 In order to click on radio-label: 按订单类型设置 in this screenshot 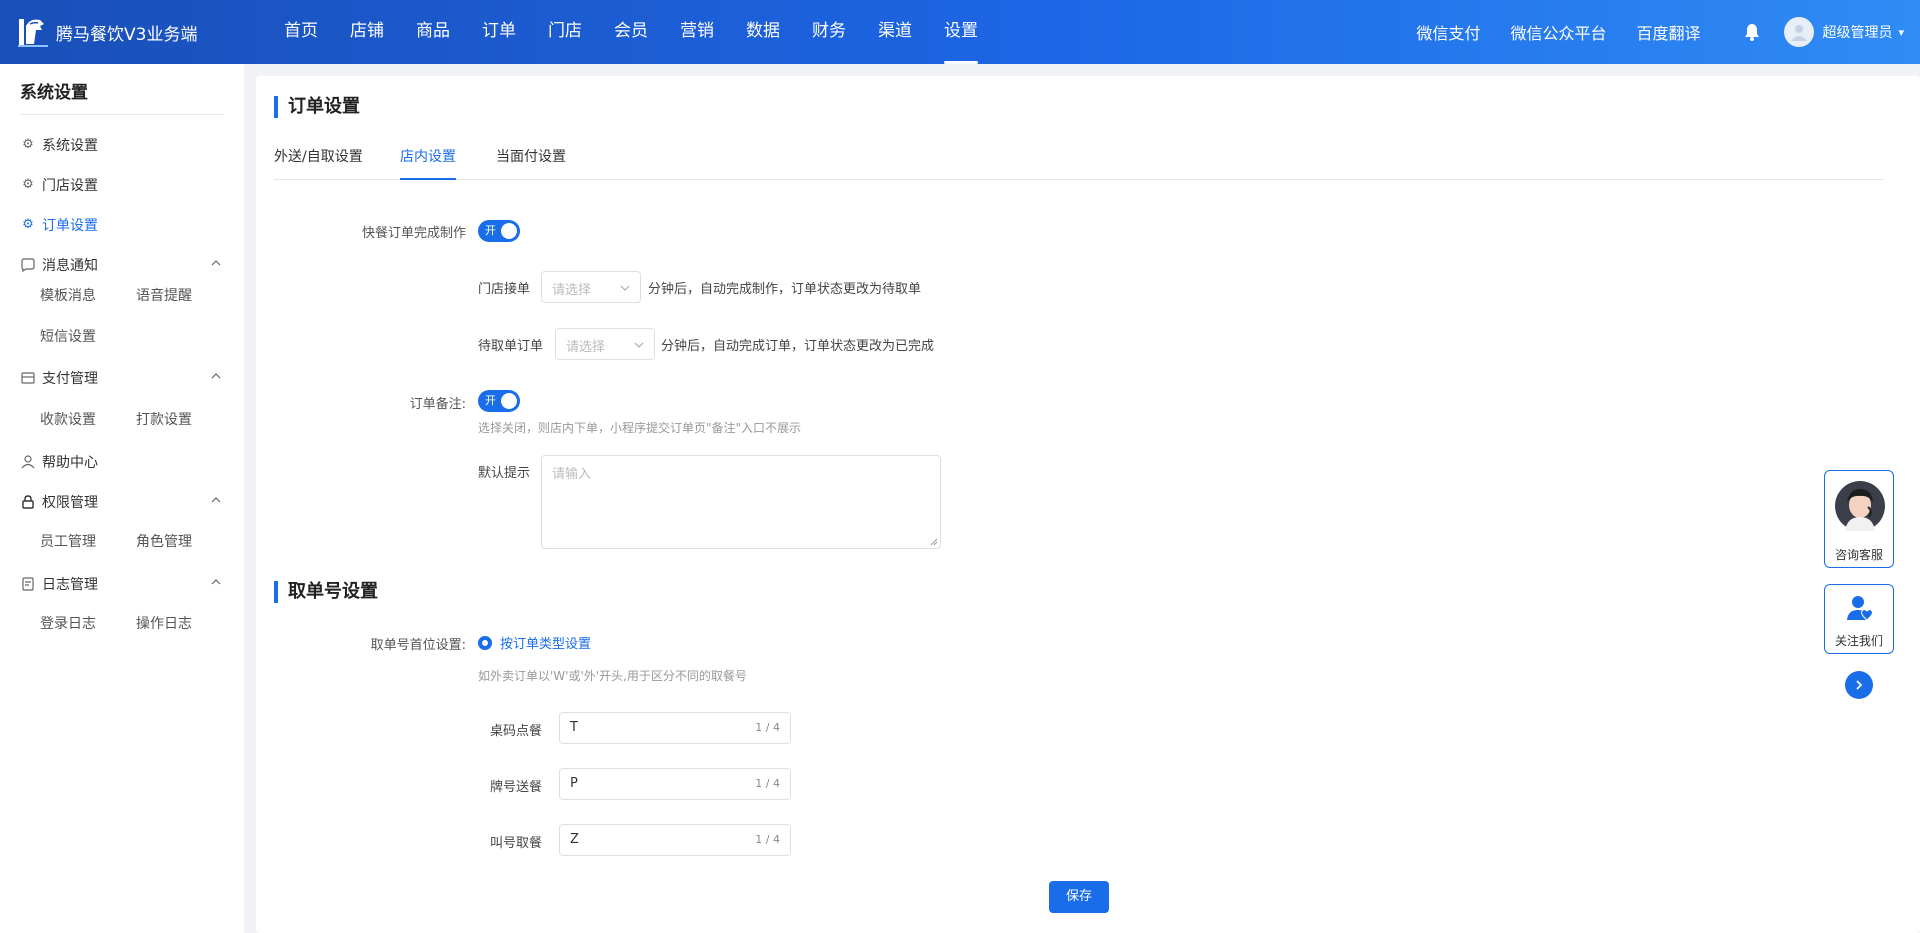, I will do `click(546, 644)`.